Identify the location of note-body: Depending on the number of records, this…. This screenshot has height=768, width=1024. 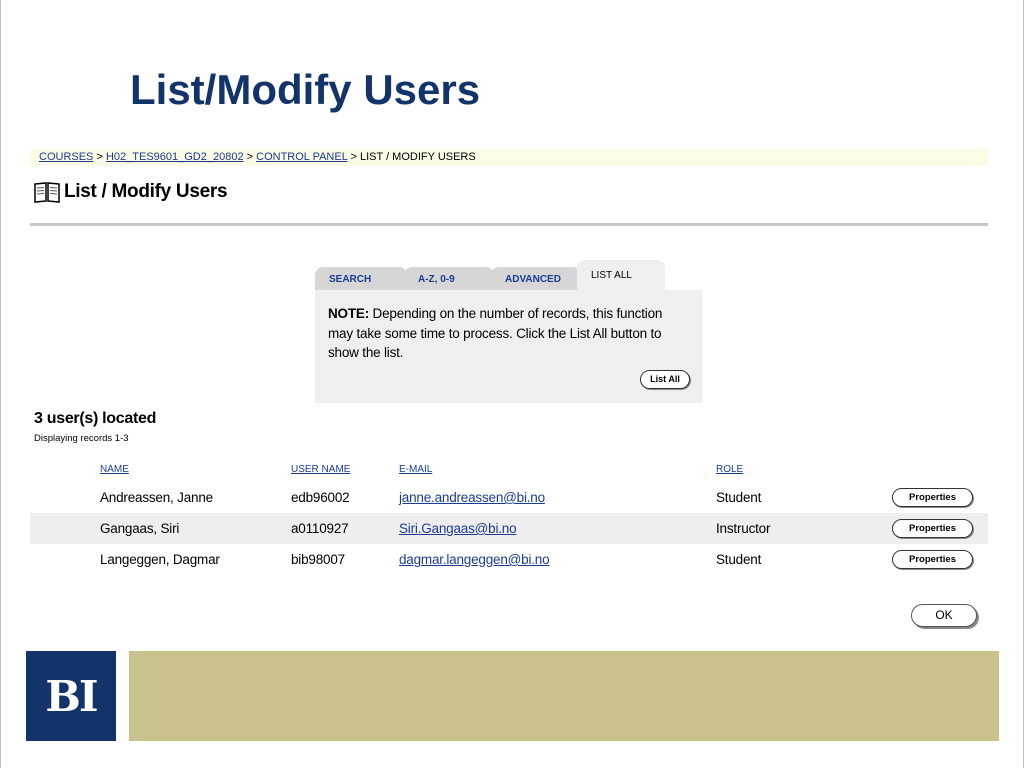
(495, 333).